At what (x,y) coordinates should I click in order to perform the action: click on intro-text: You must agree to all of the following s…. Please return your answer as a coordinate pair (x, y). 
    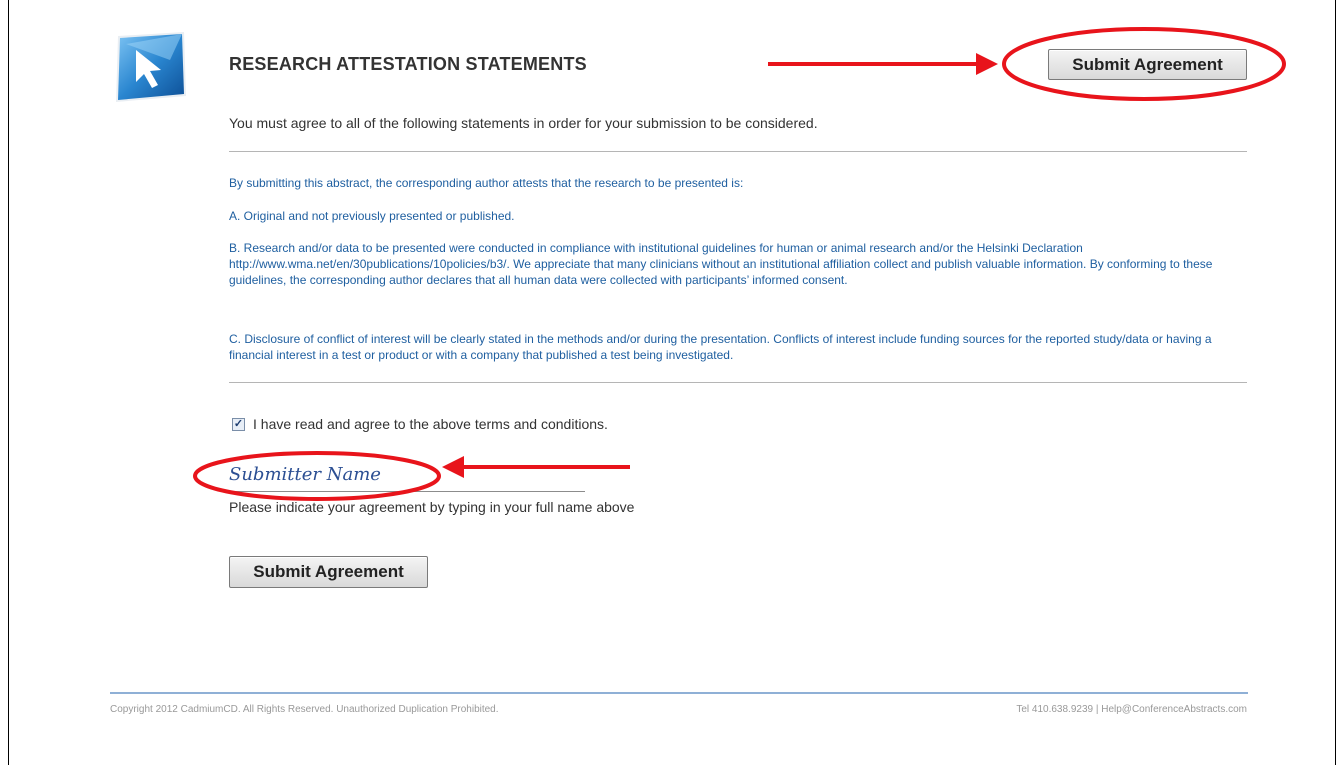
    Looking at the image, I should click on (523, 123).